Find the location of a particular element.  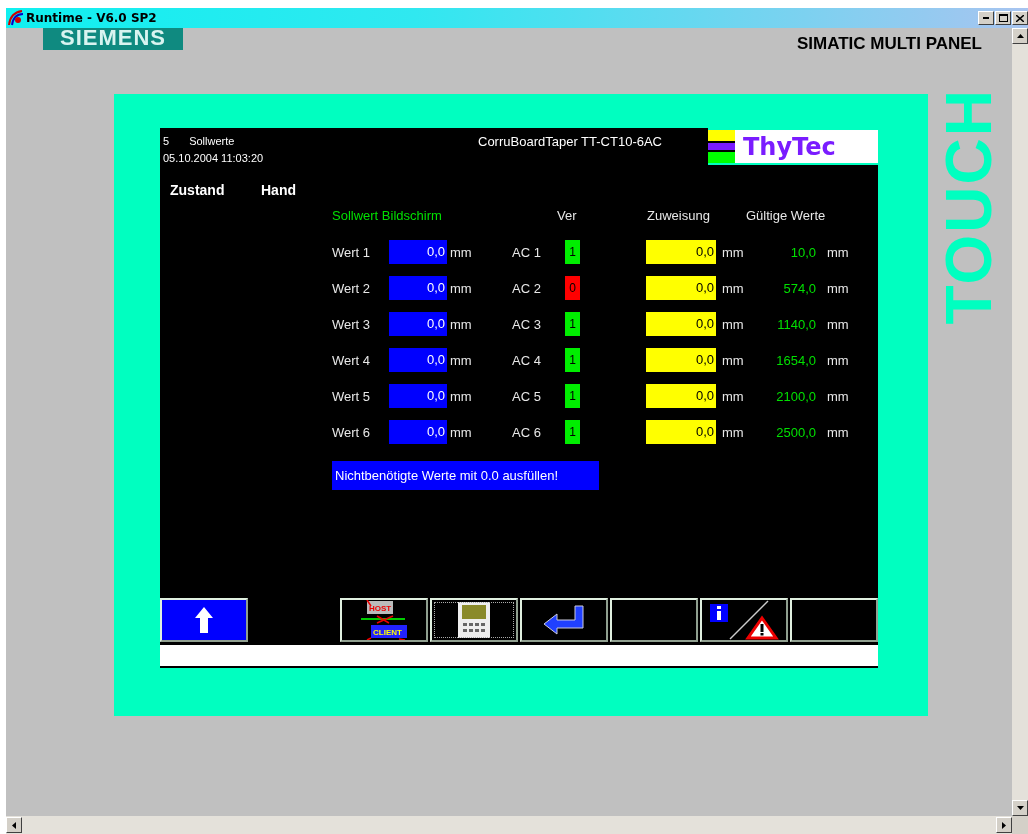

screen-name: Sollwerte is located at coordinates (212, 141).